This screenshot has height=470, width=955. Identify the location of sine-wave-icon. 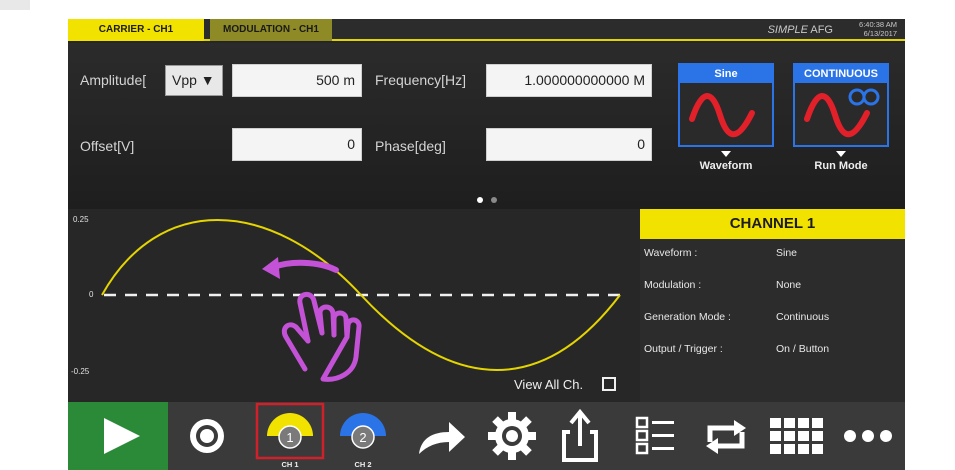
(722, 115).